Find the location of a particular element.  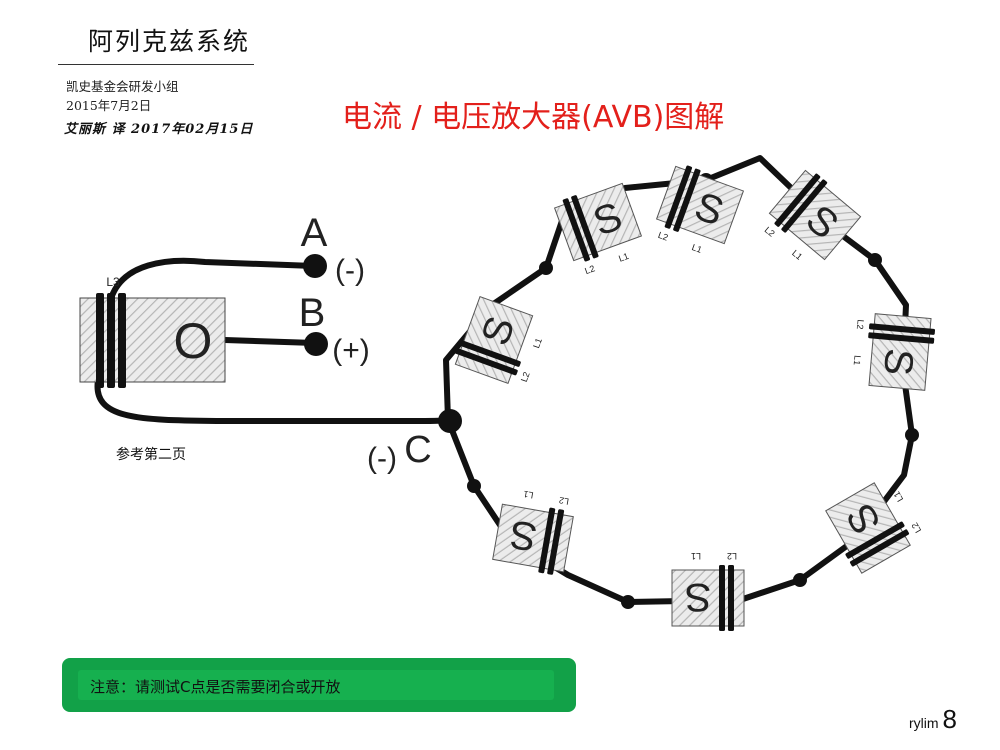

wire-b is located at coordinates (270, 341).